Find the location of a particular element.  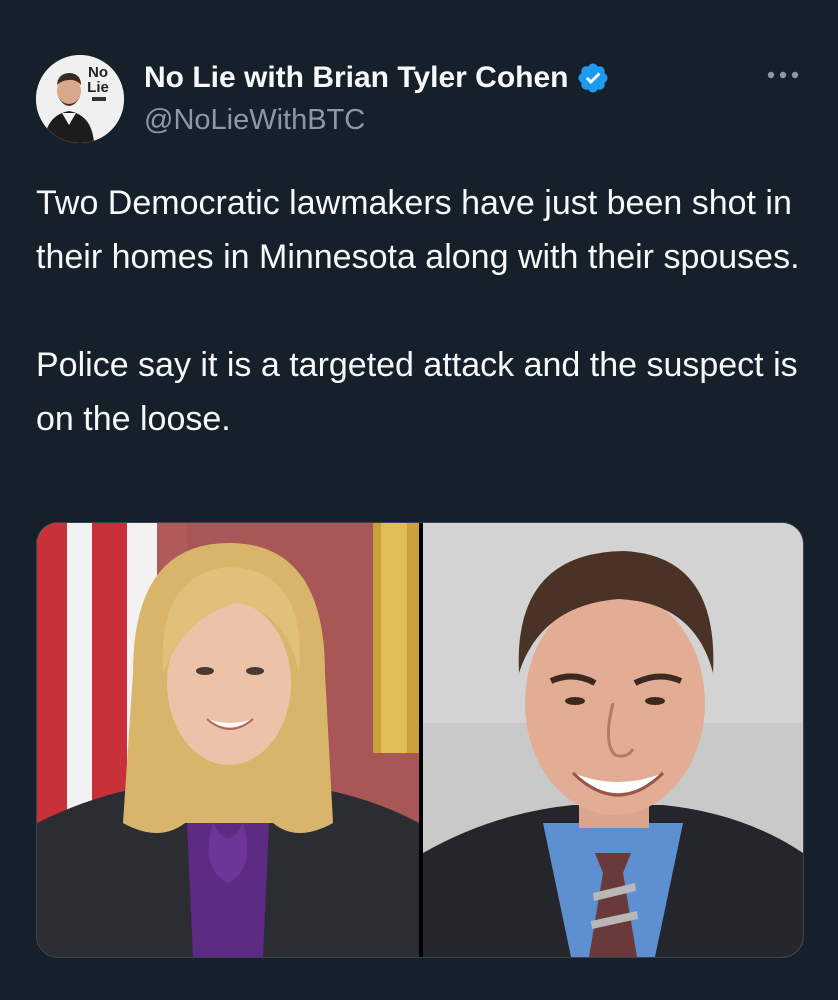

author-handle: @NoLieWithBTC is located at coordinates (254, 120).